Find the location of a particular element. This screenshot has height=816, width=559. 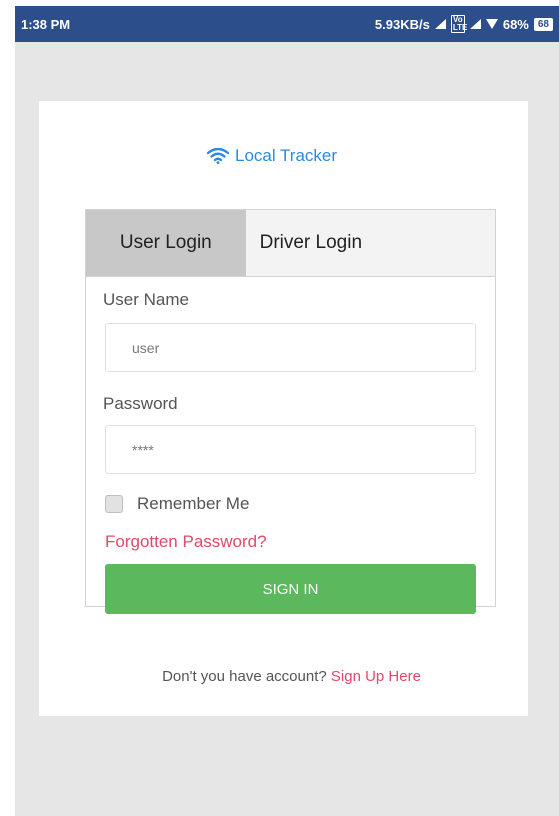

password-input is located at coordinates (290, 449).